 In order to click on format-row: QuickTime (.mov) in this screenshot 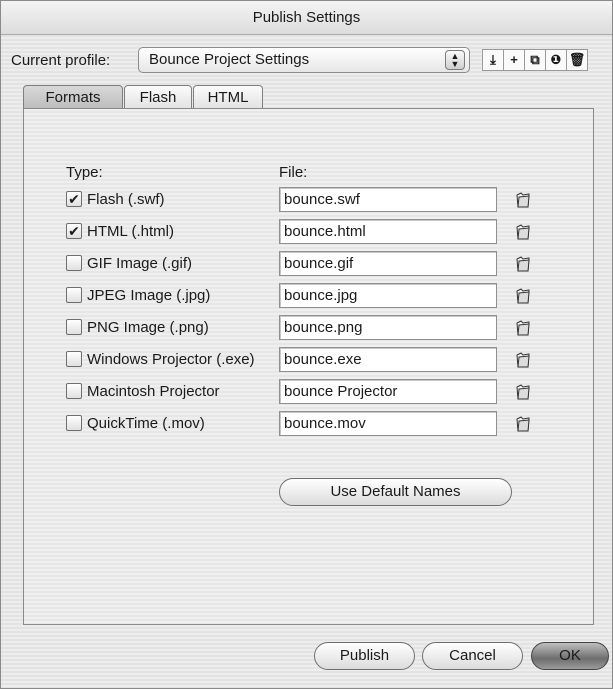, I will do `click(309, 424)`.